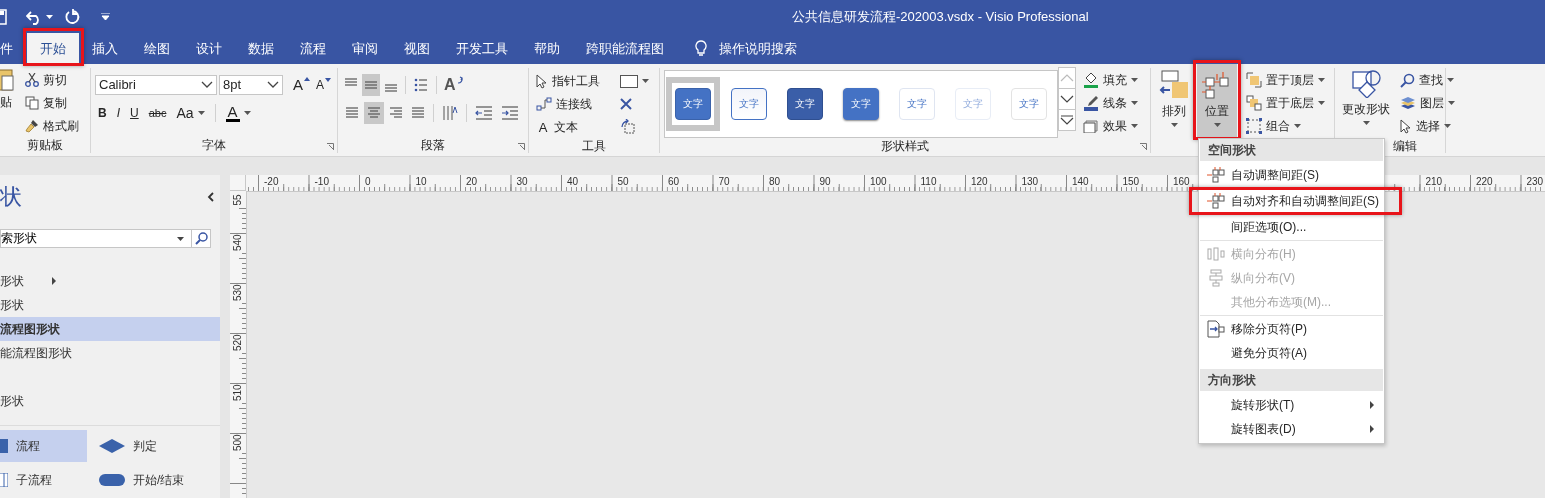  Describe the element at coordinates (1291, 405) in the screenshot. I see `menu-item: 旋转形状(T)` at that location.